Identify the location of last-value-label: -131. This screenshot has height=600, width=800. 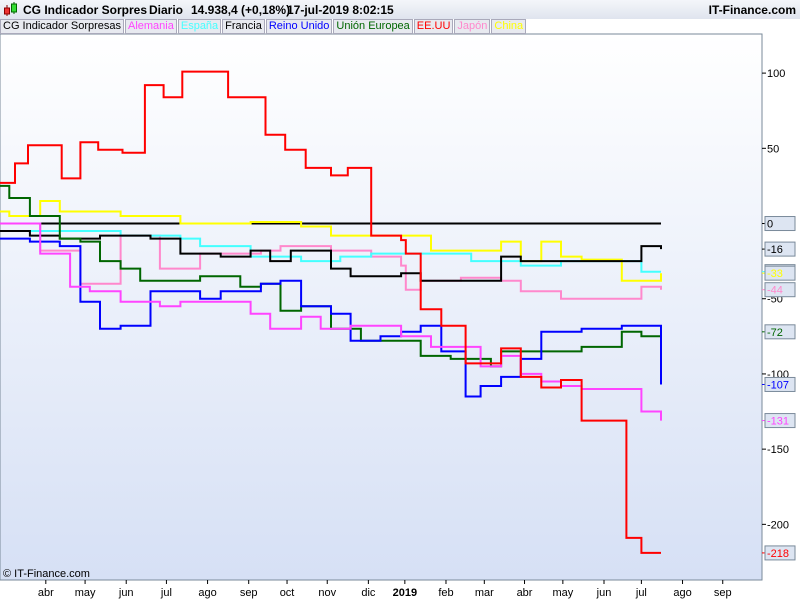
(780, 421).